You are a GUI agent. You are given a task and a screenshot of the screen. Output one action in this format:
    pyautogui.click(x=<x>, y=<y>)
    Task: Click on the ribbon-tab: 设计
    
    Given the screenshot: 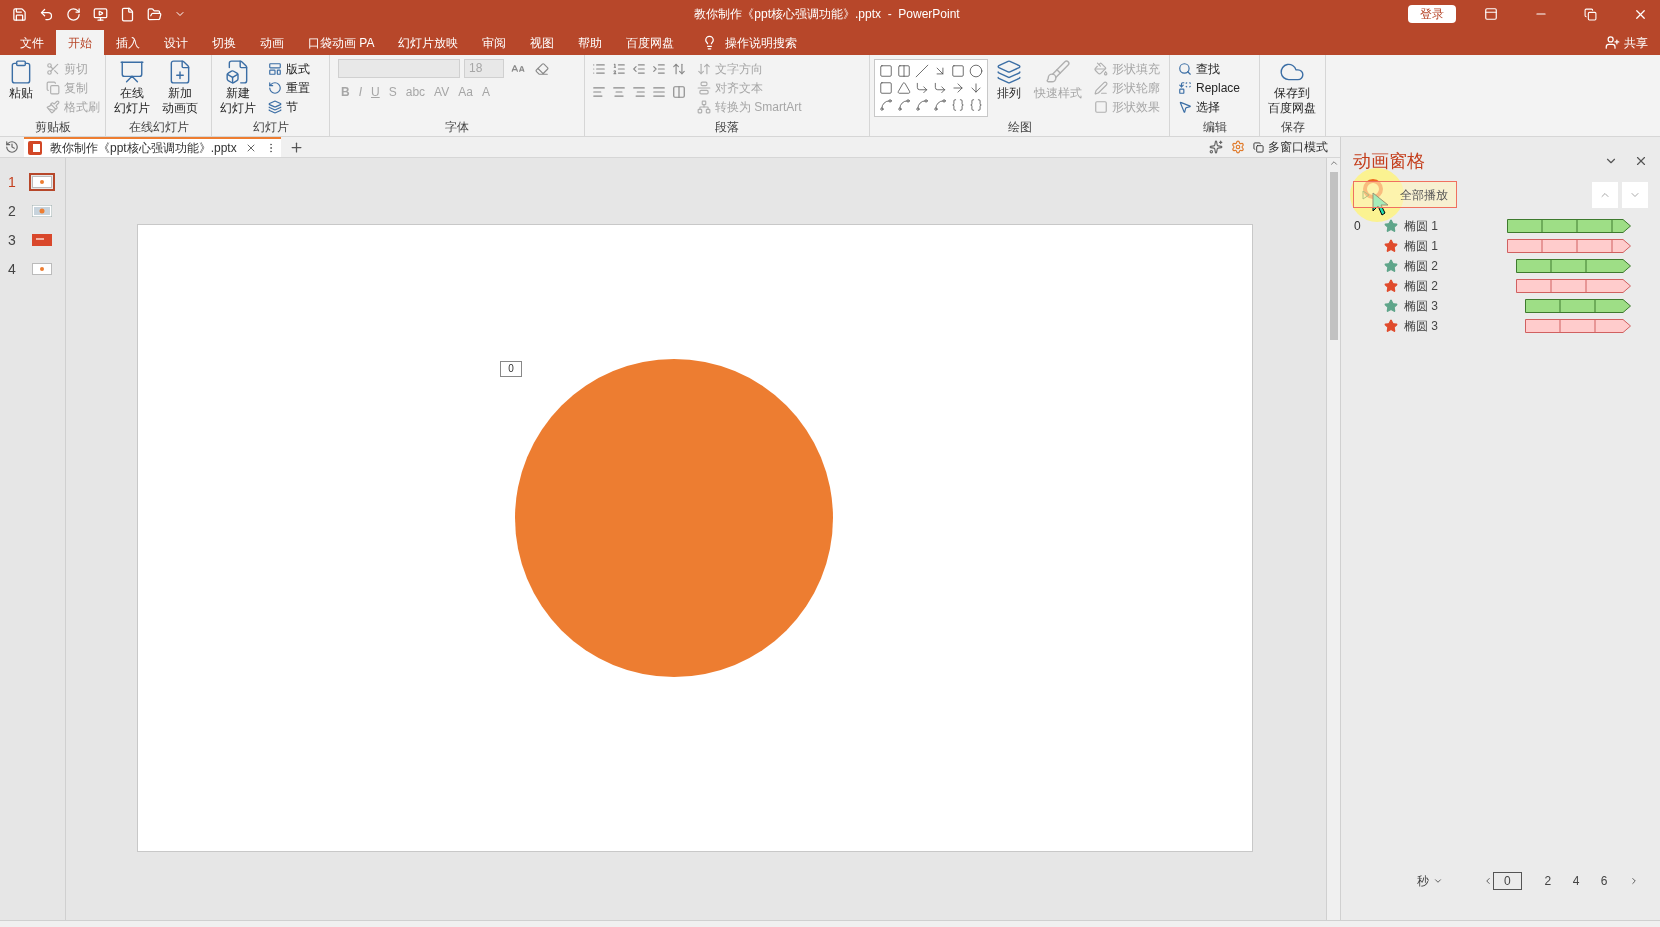 What is the action you would take?
    pyautogui.click(x=176, y=42)
    